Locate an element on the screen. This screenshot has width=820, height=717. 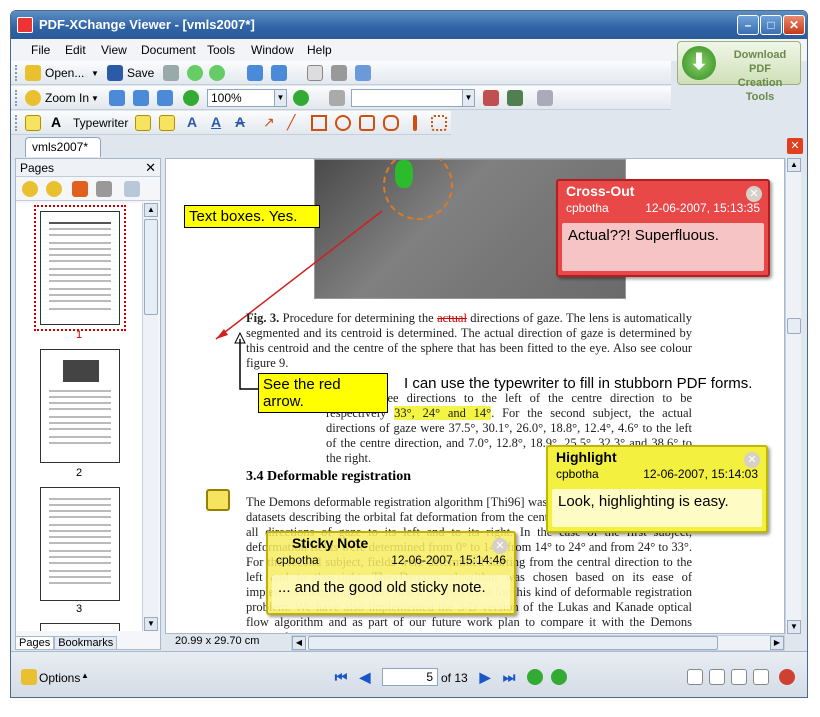
polygon-tool-icon is located at coordinates (367, 123).